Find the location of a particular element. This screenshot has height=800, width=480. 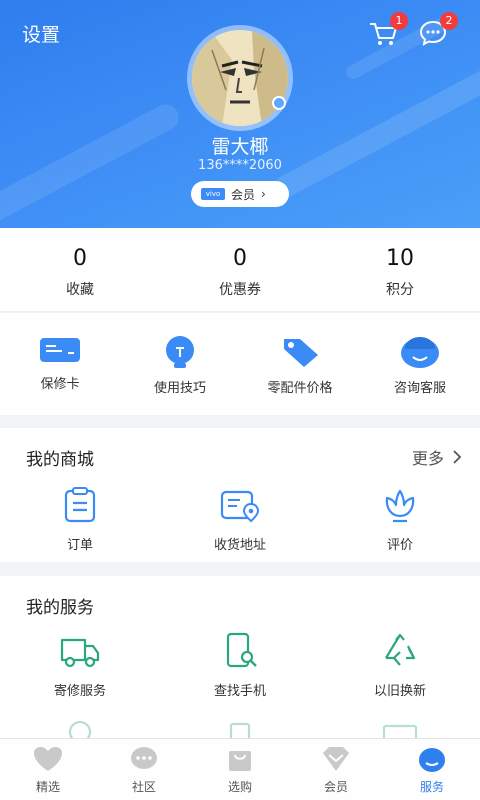

review-flower-icon is located at coordinates (400, 506).